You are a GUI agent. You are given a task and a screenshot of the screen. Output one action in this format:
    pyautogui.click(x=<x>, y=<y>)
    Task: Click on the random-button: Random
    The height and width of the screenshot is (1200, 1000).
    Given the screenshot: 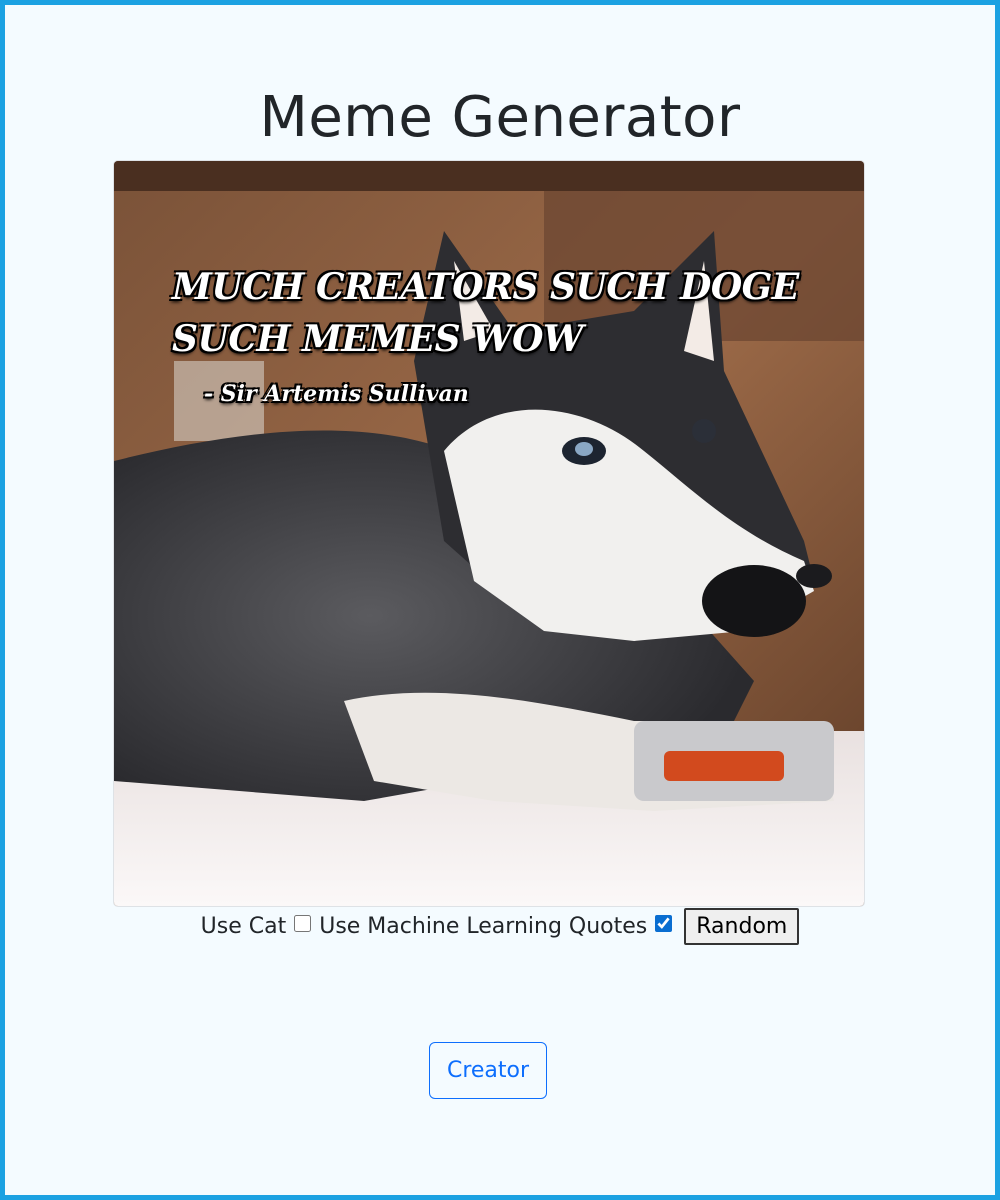 What is the action you would take?
    pyautogui.click(x=742, y=926)
    